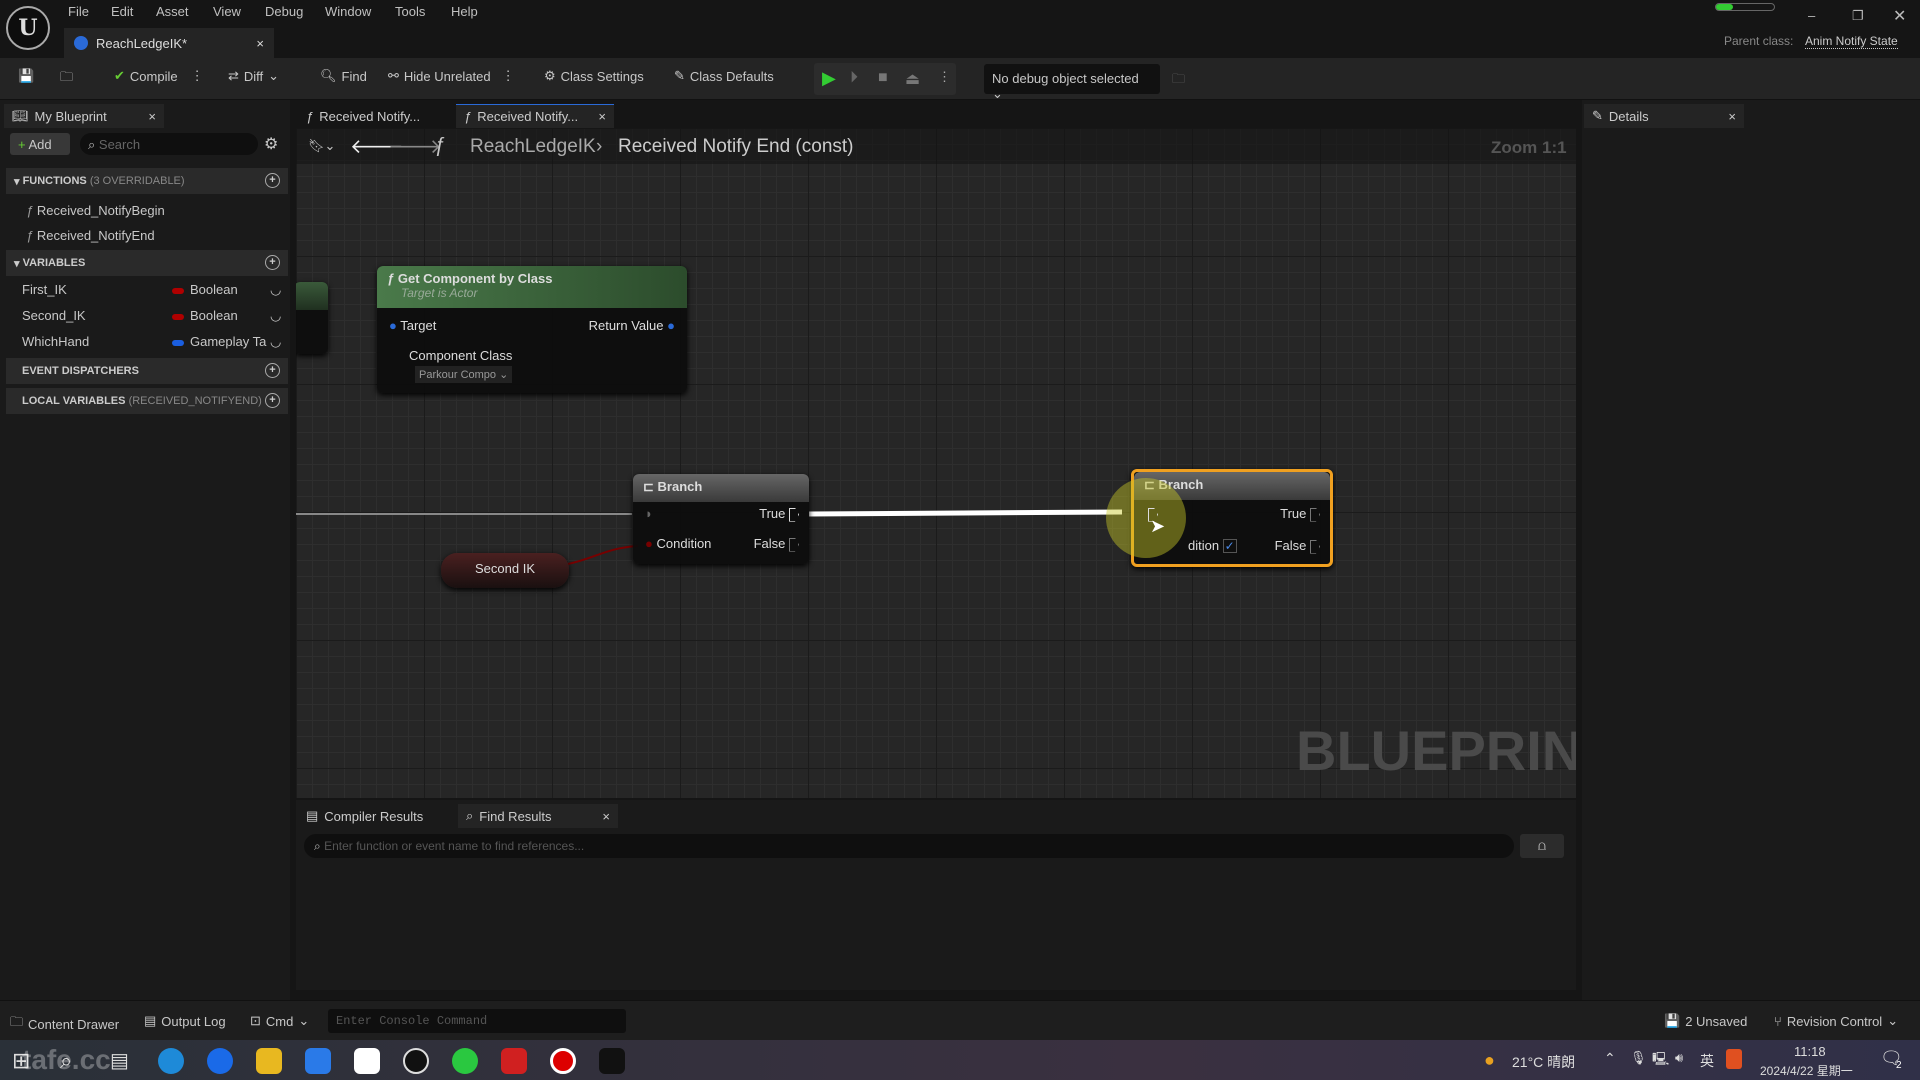 Image resolution: width=1920 pixels, height=1080 pixels. What do you see at coordinates (169, 43) in the screenshot?
I see `document-tab: ReachLedgeIK* ×` at bounding box center [169, 43].